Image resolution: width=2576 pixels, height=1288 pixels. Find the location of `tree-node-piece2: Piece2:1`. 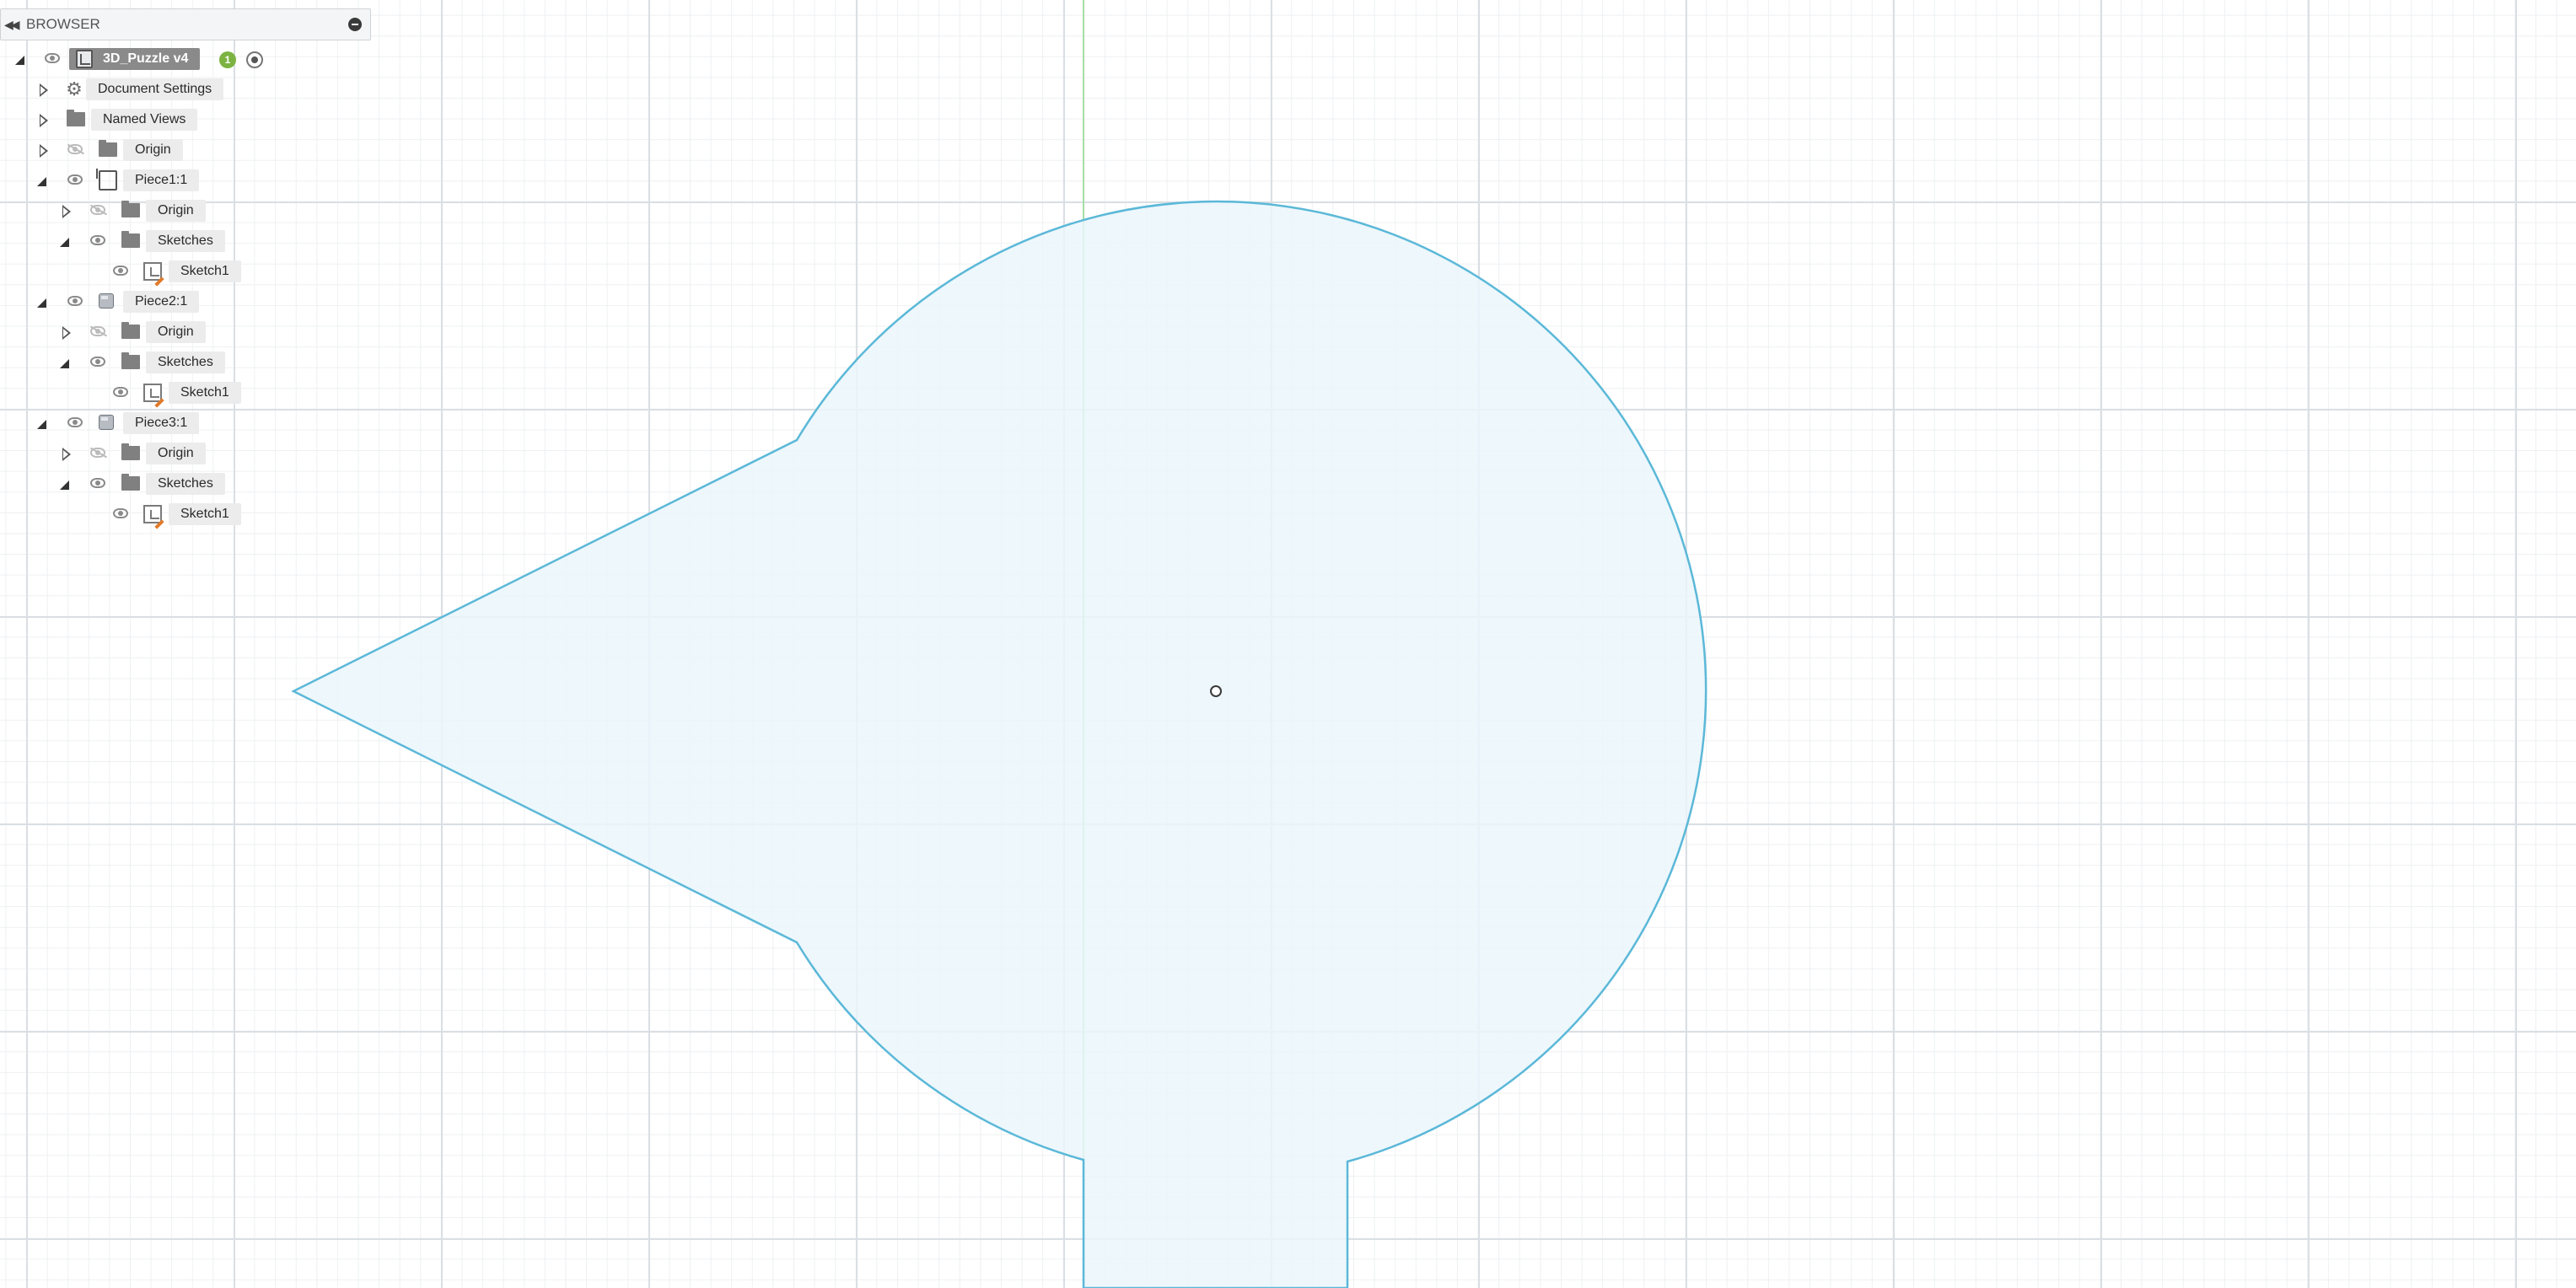

tree-node-piece2: Piece2:1 is located at coordinates (139, 302).